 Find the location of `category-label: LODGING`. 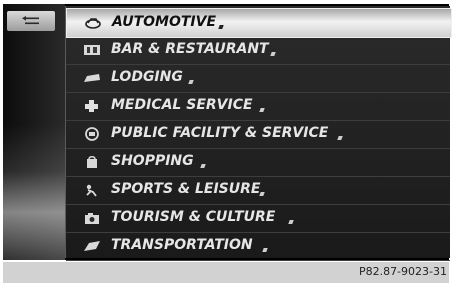

category-label: LODGING is located at coordinates (147, 77).